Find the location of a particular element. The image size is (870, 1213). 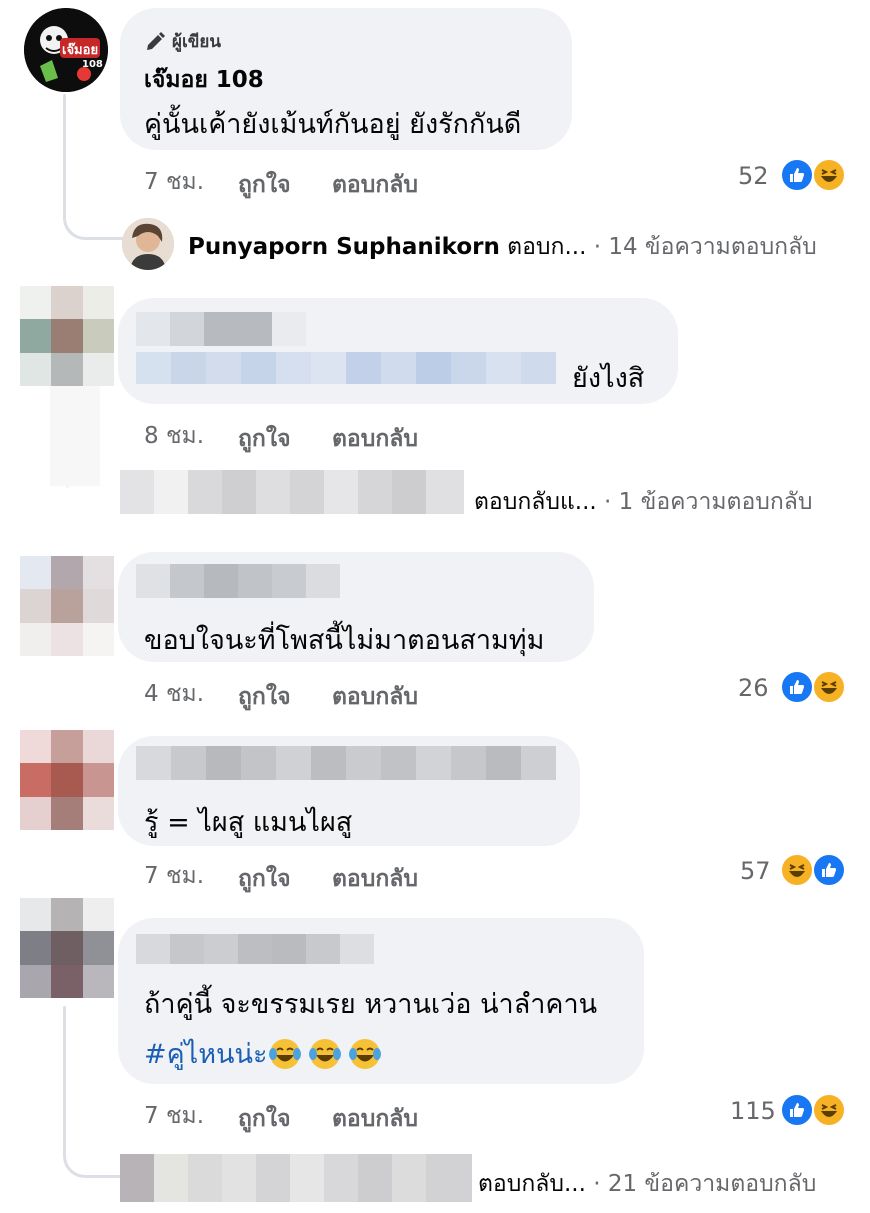

author-avatar: เจ๊มอย 108 is located at coordinates (66, 50).